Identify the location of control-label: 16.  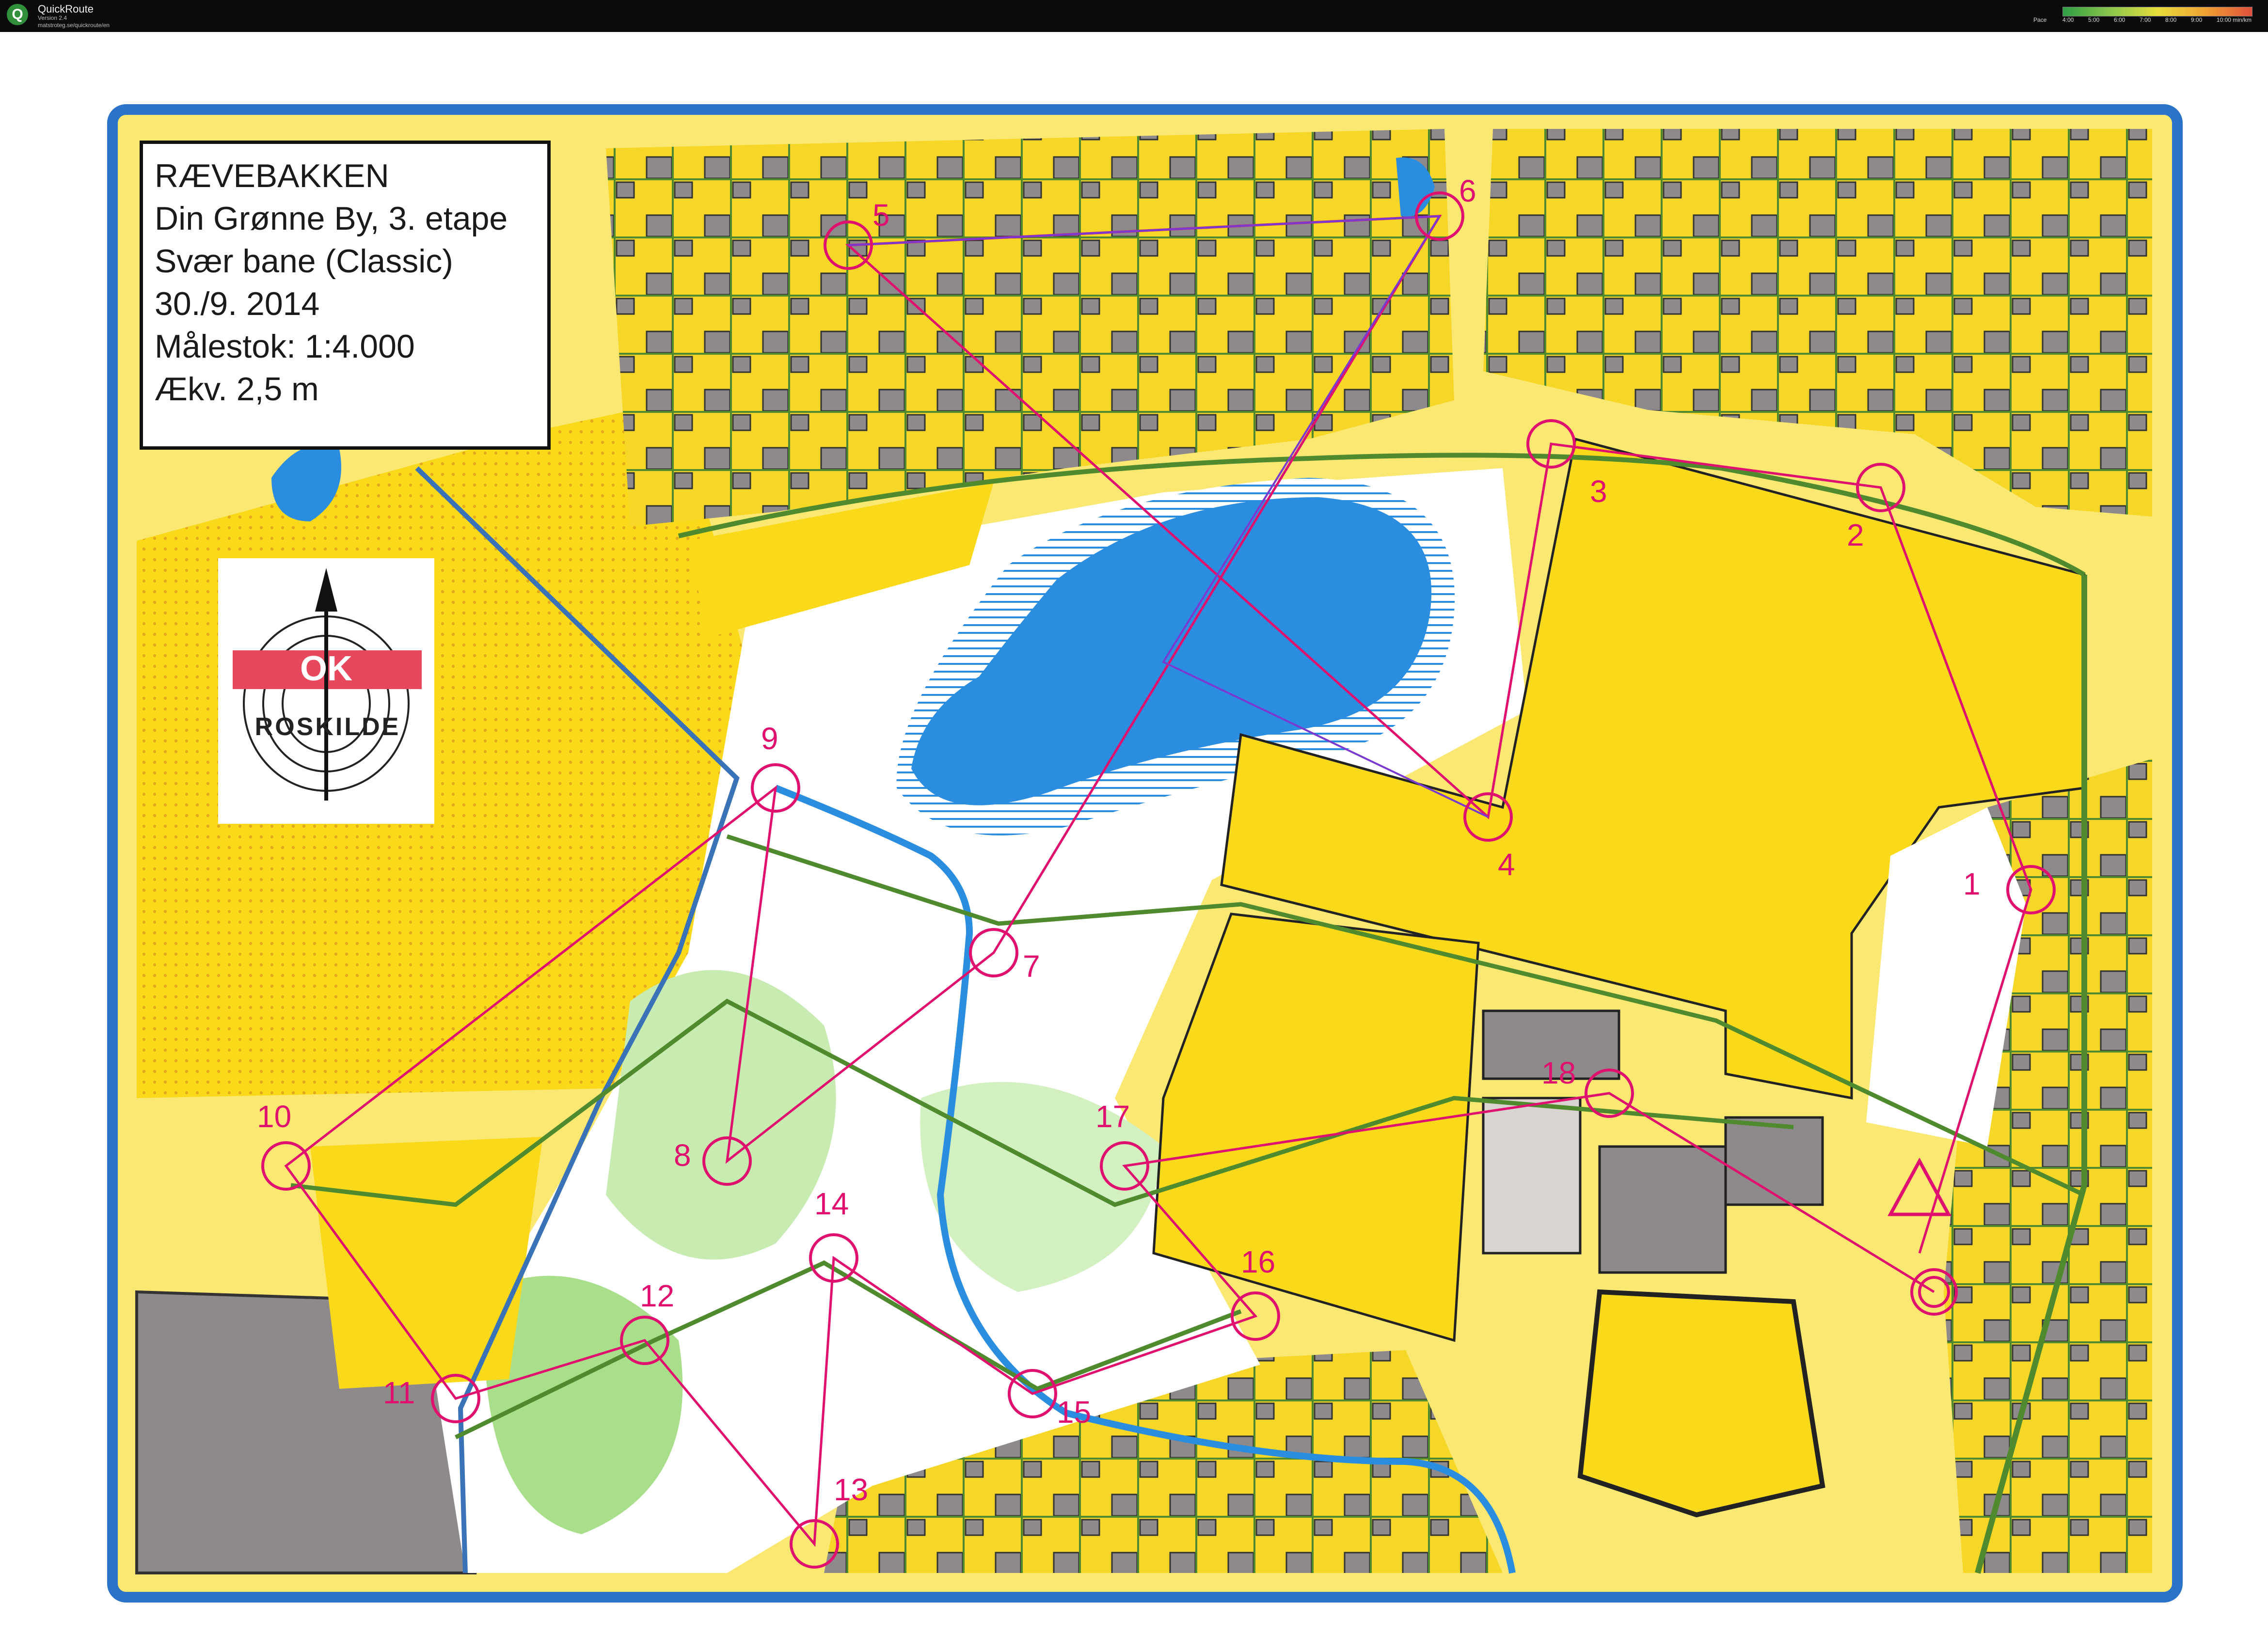
(1258, 1261).